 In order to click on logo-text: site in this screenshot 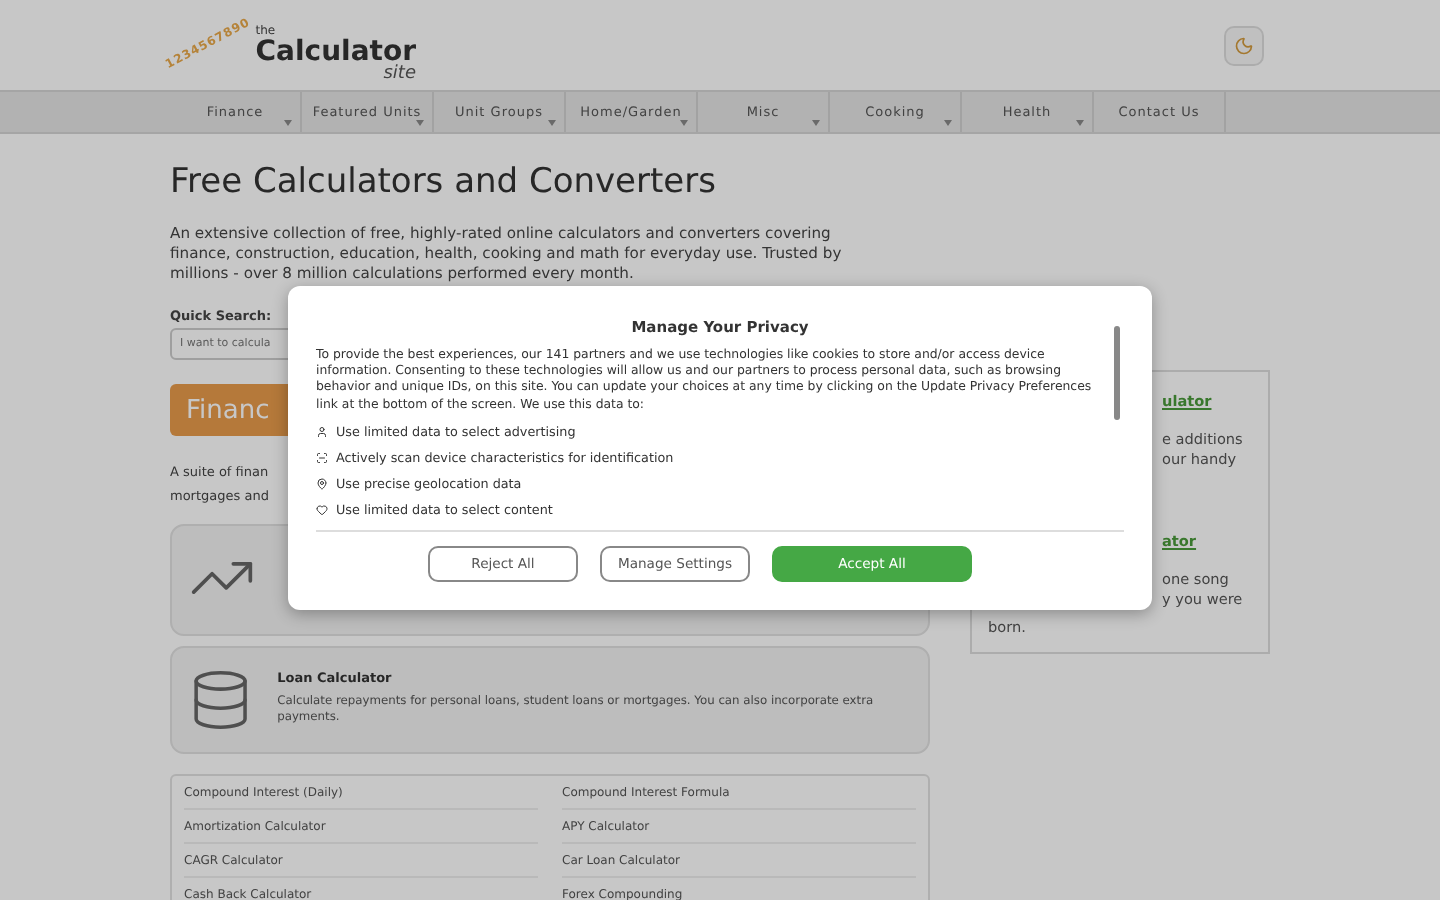, I will do `click(399, 74)`.